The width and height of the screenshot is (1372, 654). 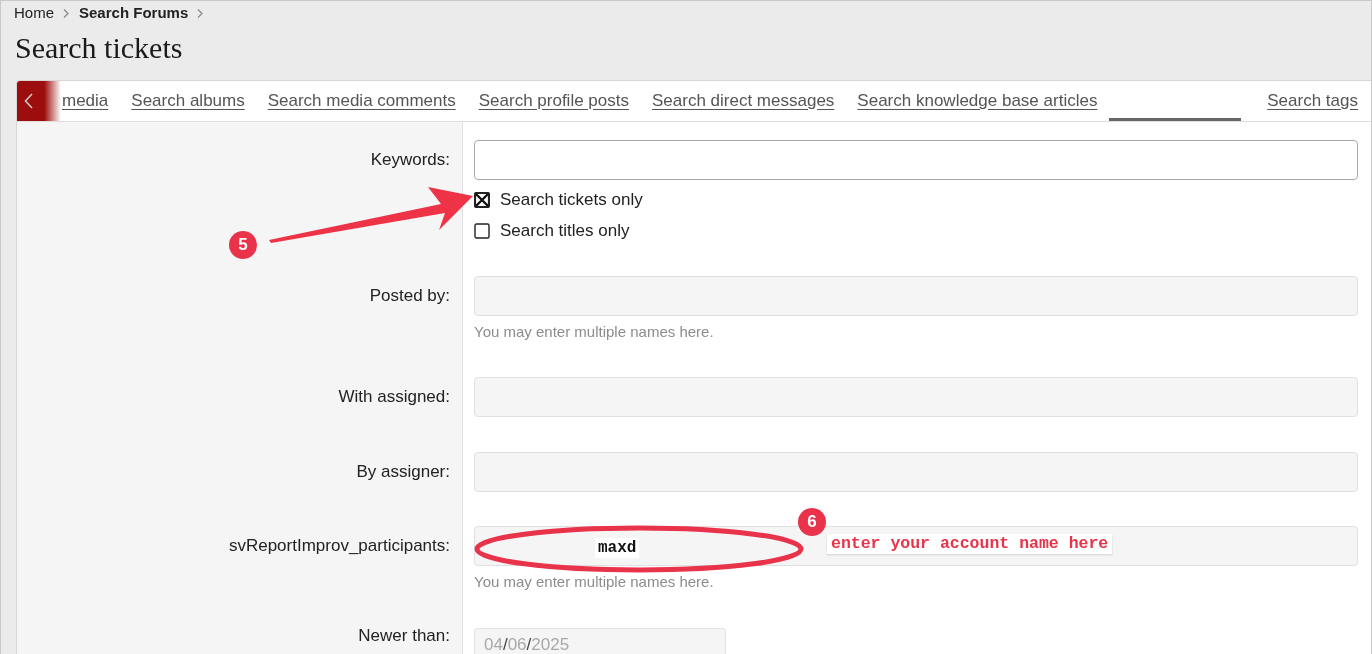 I want to click on breadcrumb-link: Search Forums, so click(x=134, y=13).